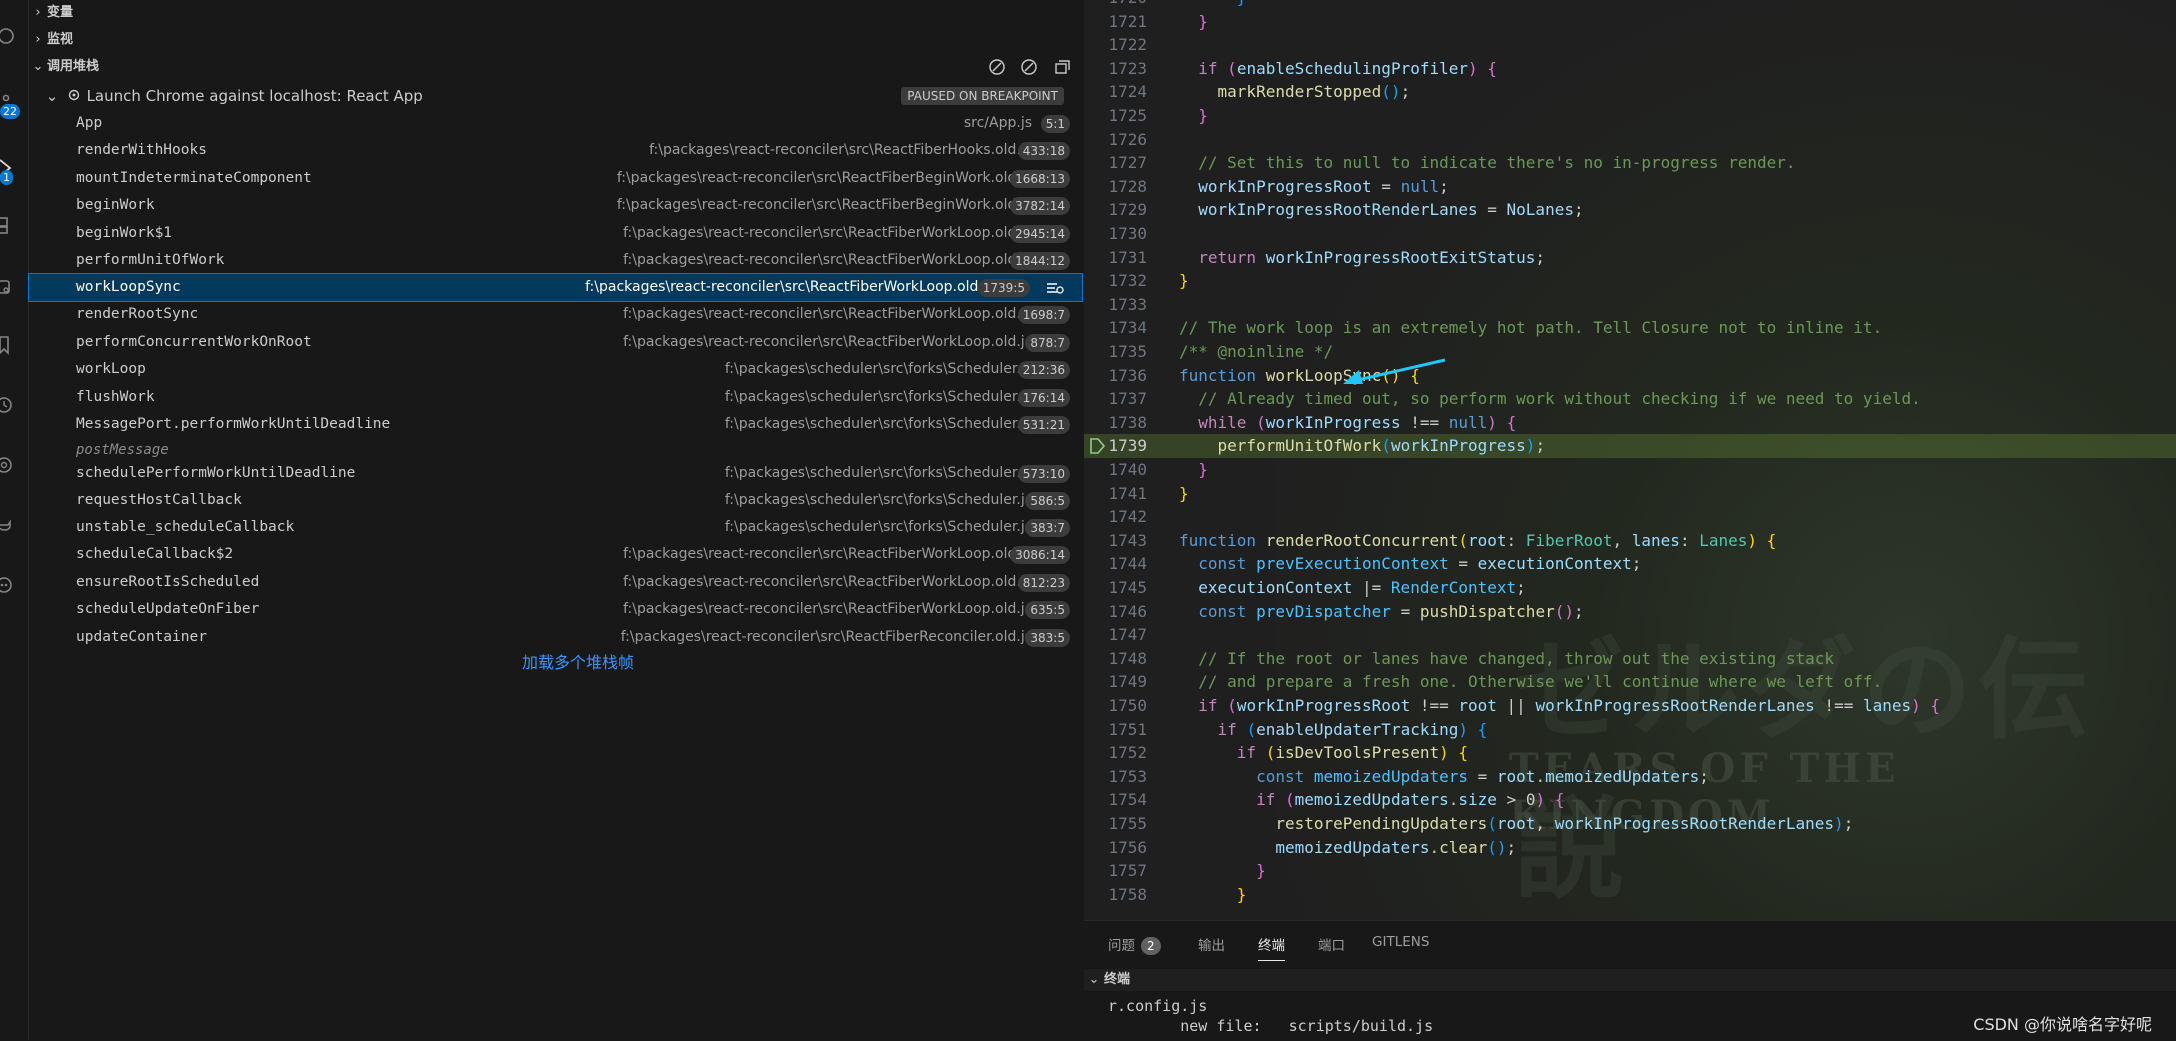 The width and height of the screenshot is (2176, 1041). I want to click on panel-tab: 问题 2, so click(1134, 944).